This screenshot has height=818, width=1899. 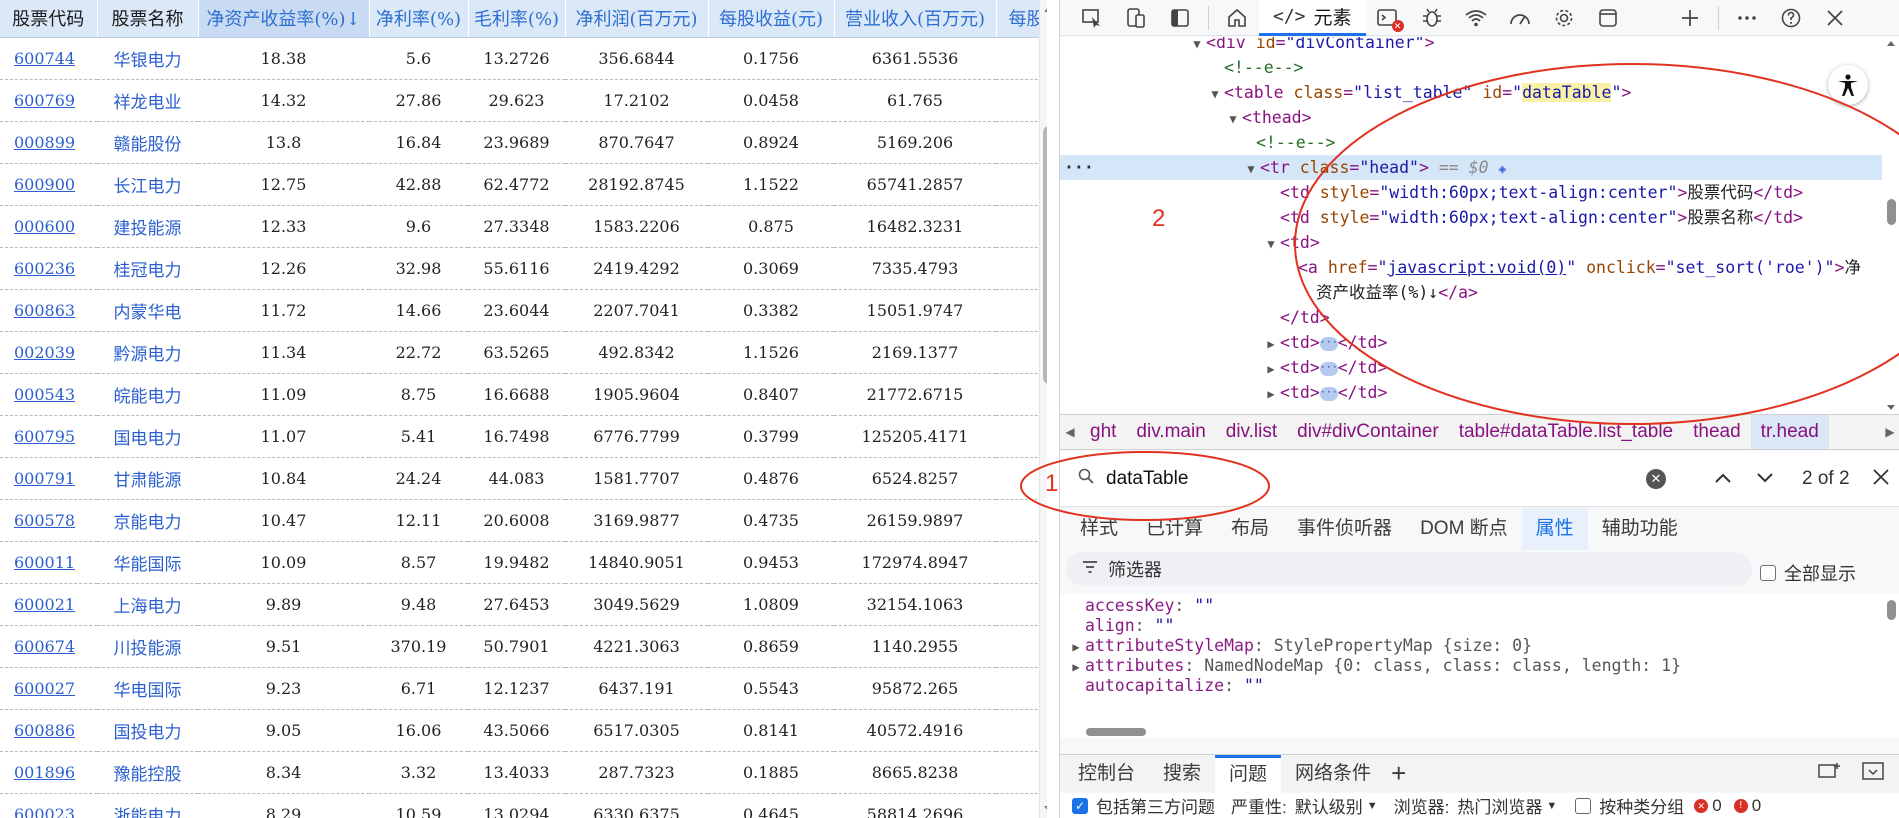 What do you see at coordinates (1566, 432) in the screenshot?
I see `breadcrumb-item: table#dataTable.list_table` at bounding box center [1566, 432].